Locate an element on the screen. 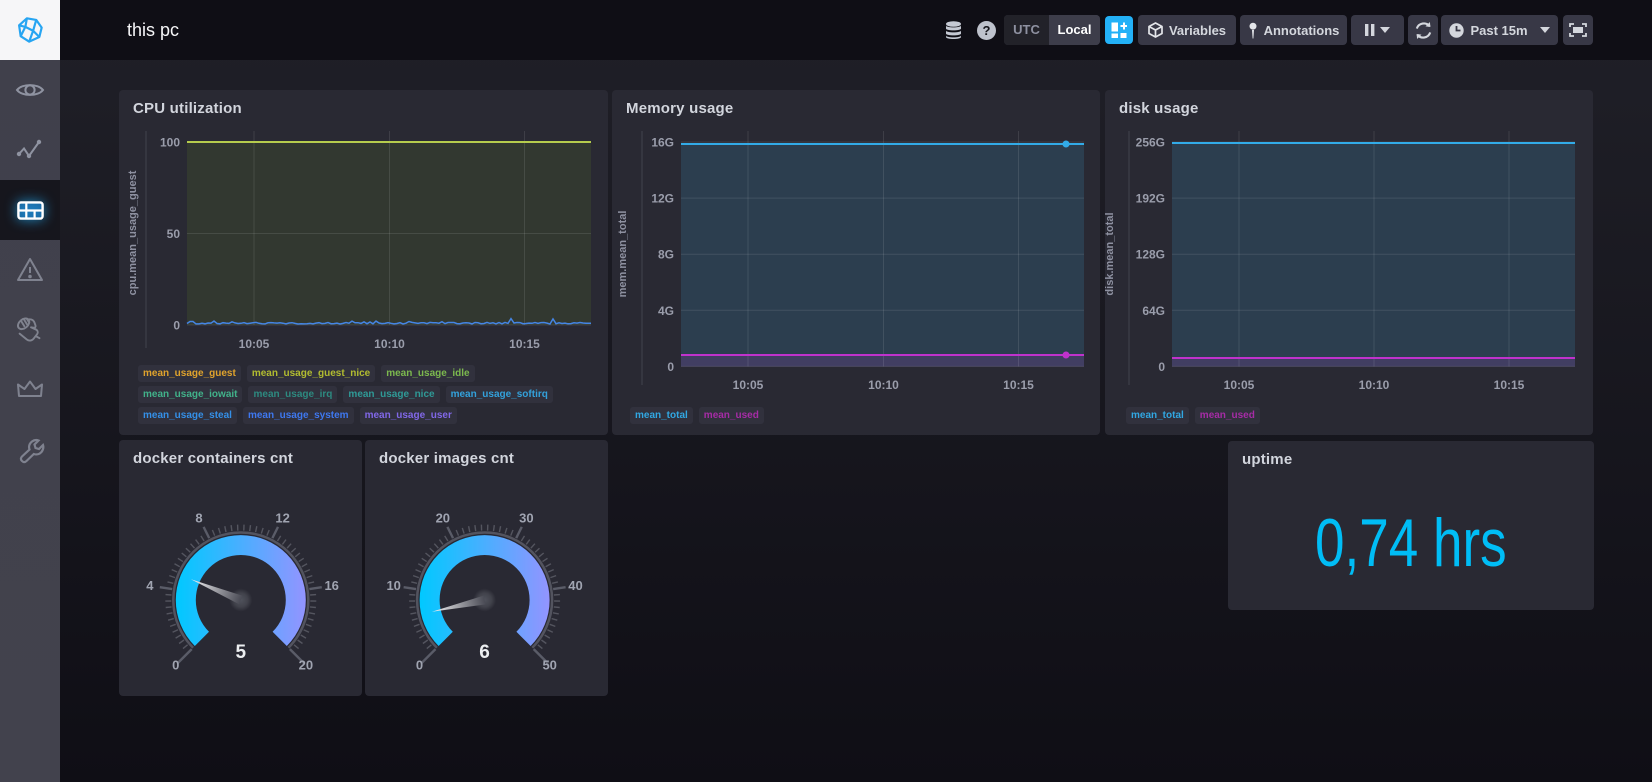  svg-text: 256G is located at coordinates (1150, 143).